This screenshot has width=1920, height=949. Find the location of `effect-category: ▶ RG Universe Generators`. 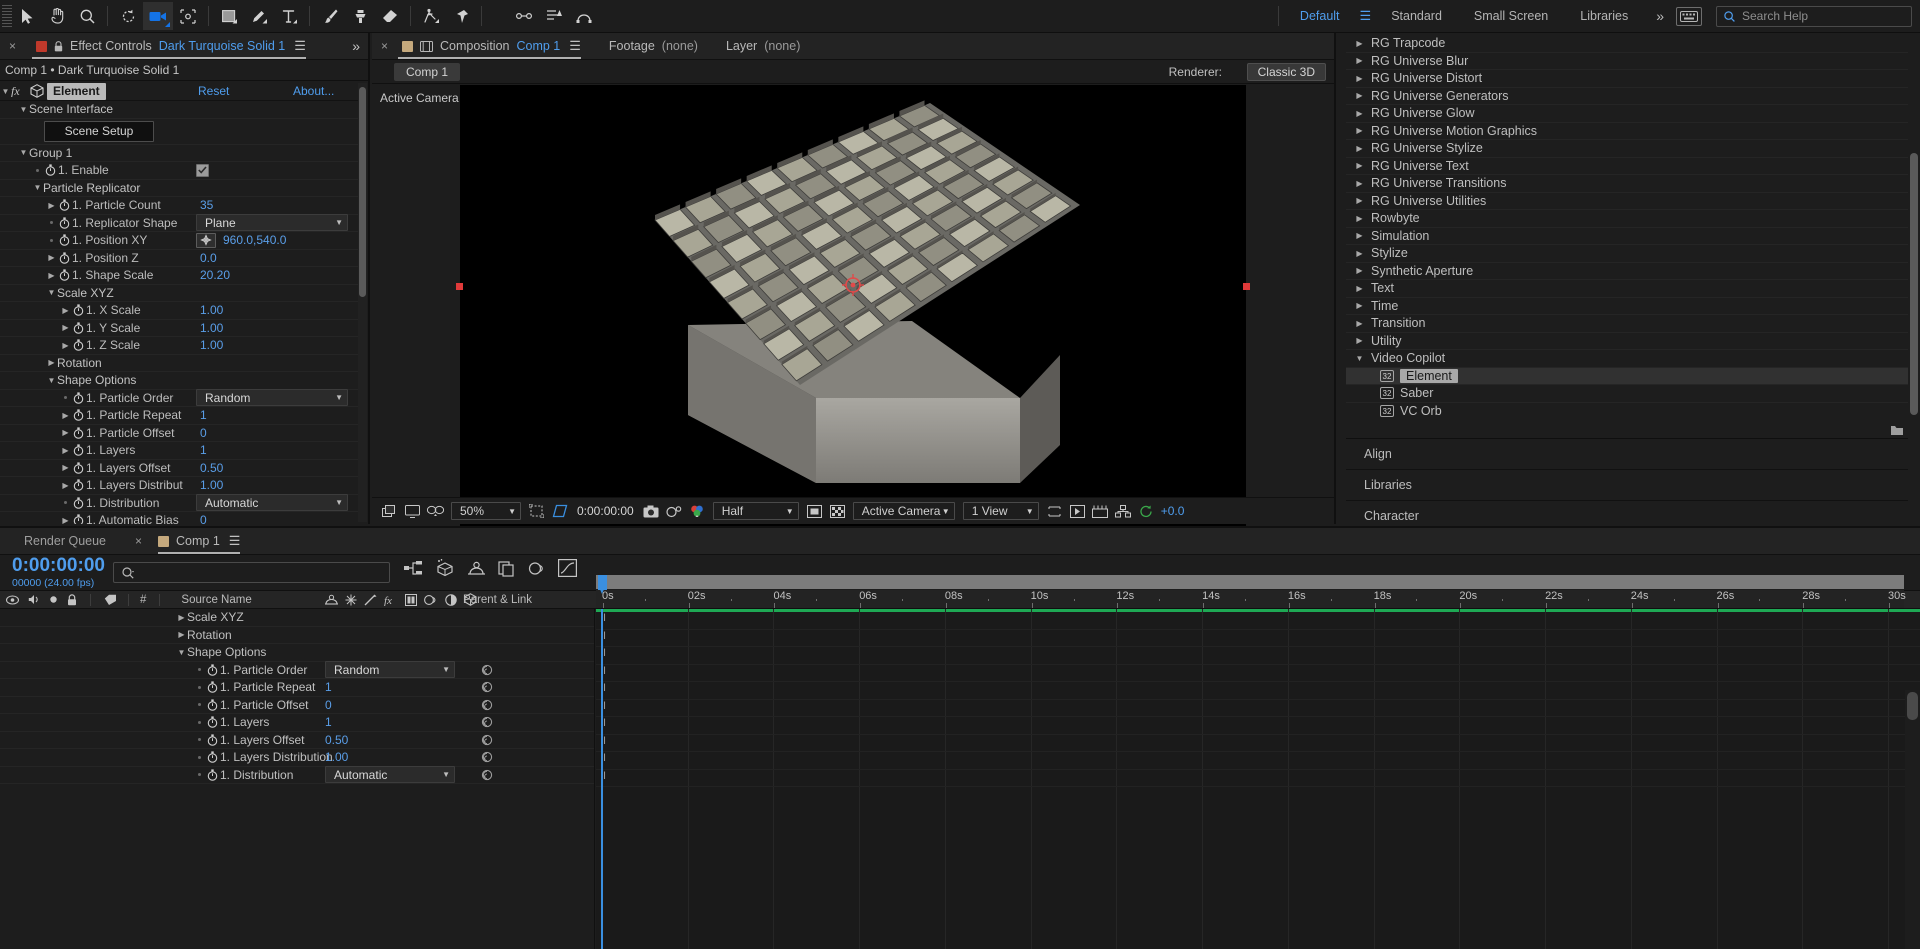

effect-category: ▶ RG Universe Generators is located at coordinates (1627, 96).